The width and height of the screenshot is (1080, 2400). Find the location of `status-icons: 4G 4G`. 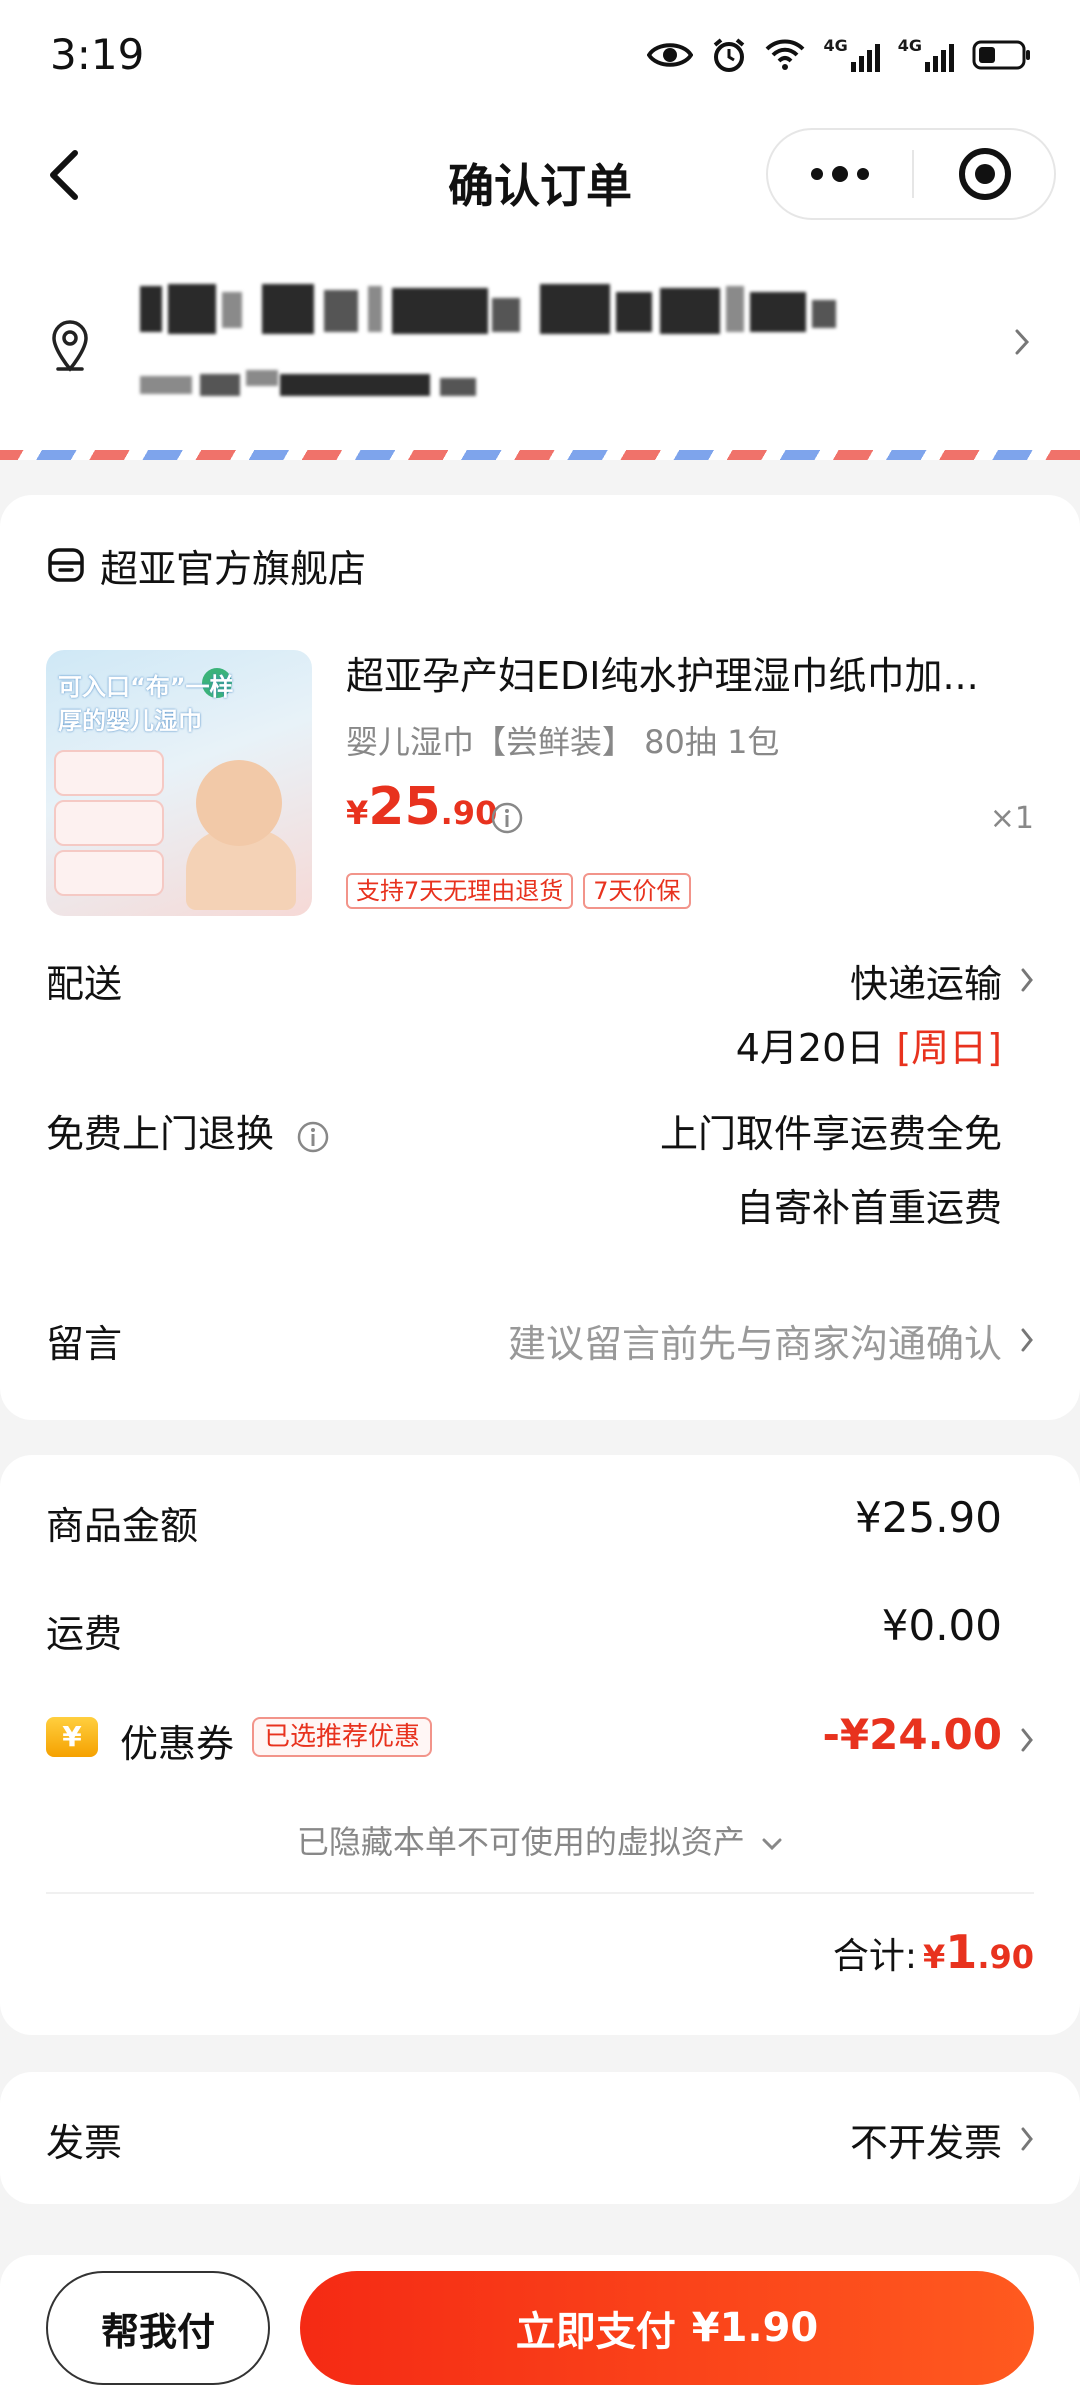

status-icons: 4G 4G is located at coordinates (839, 55).